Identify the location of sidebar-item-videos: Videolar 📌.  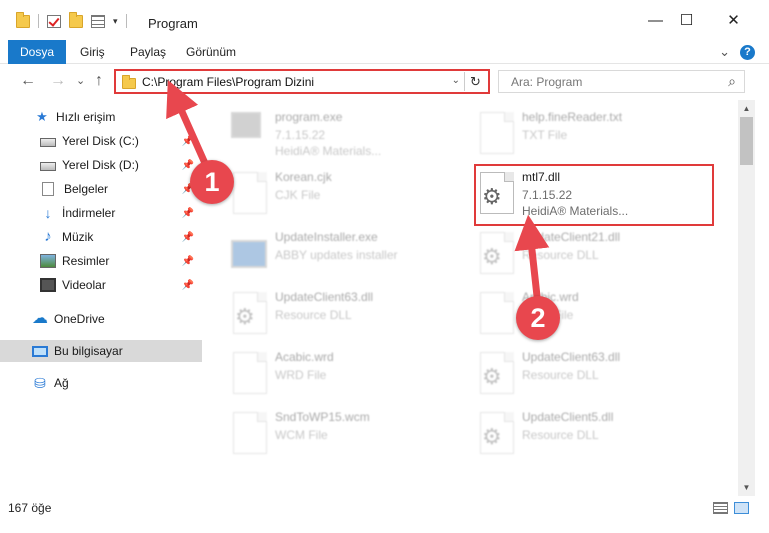
(101, 285).